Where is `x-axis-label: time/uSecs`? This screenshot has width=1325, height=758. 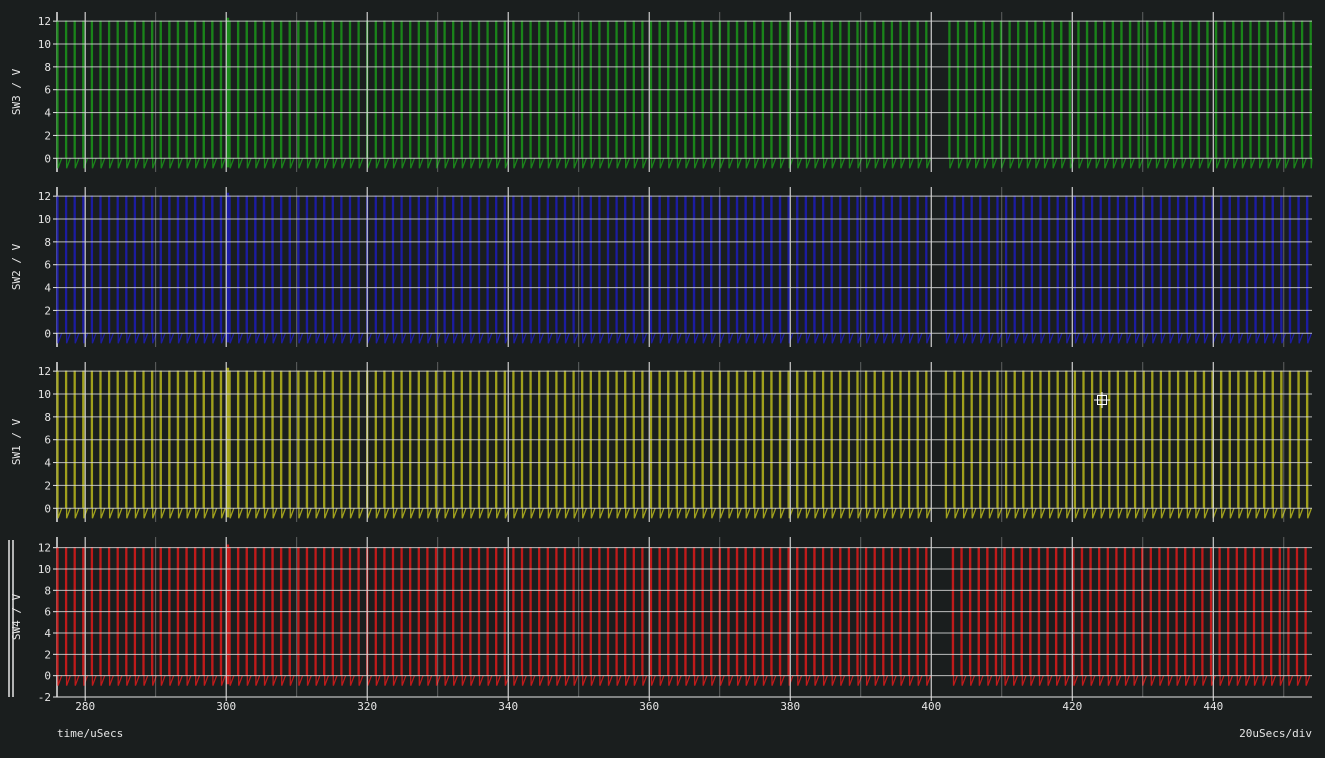
x-axis-label: time/uSecs is located at coordinates (90, 733).